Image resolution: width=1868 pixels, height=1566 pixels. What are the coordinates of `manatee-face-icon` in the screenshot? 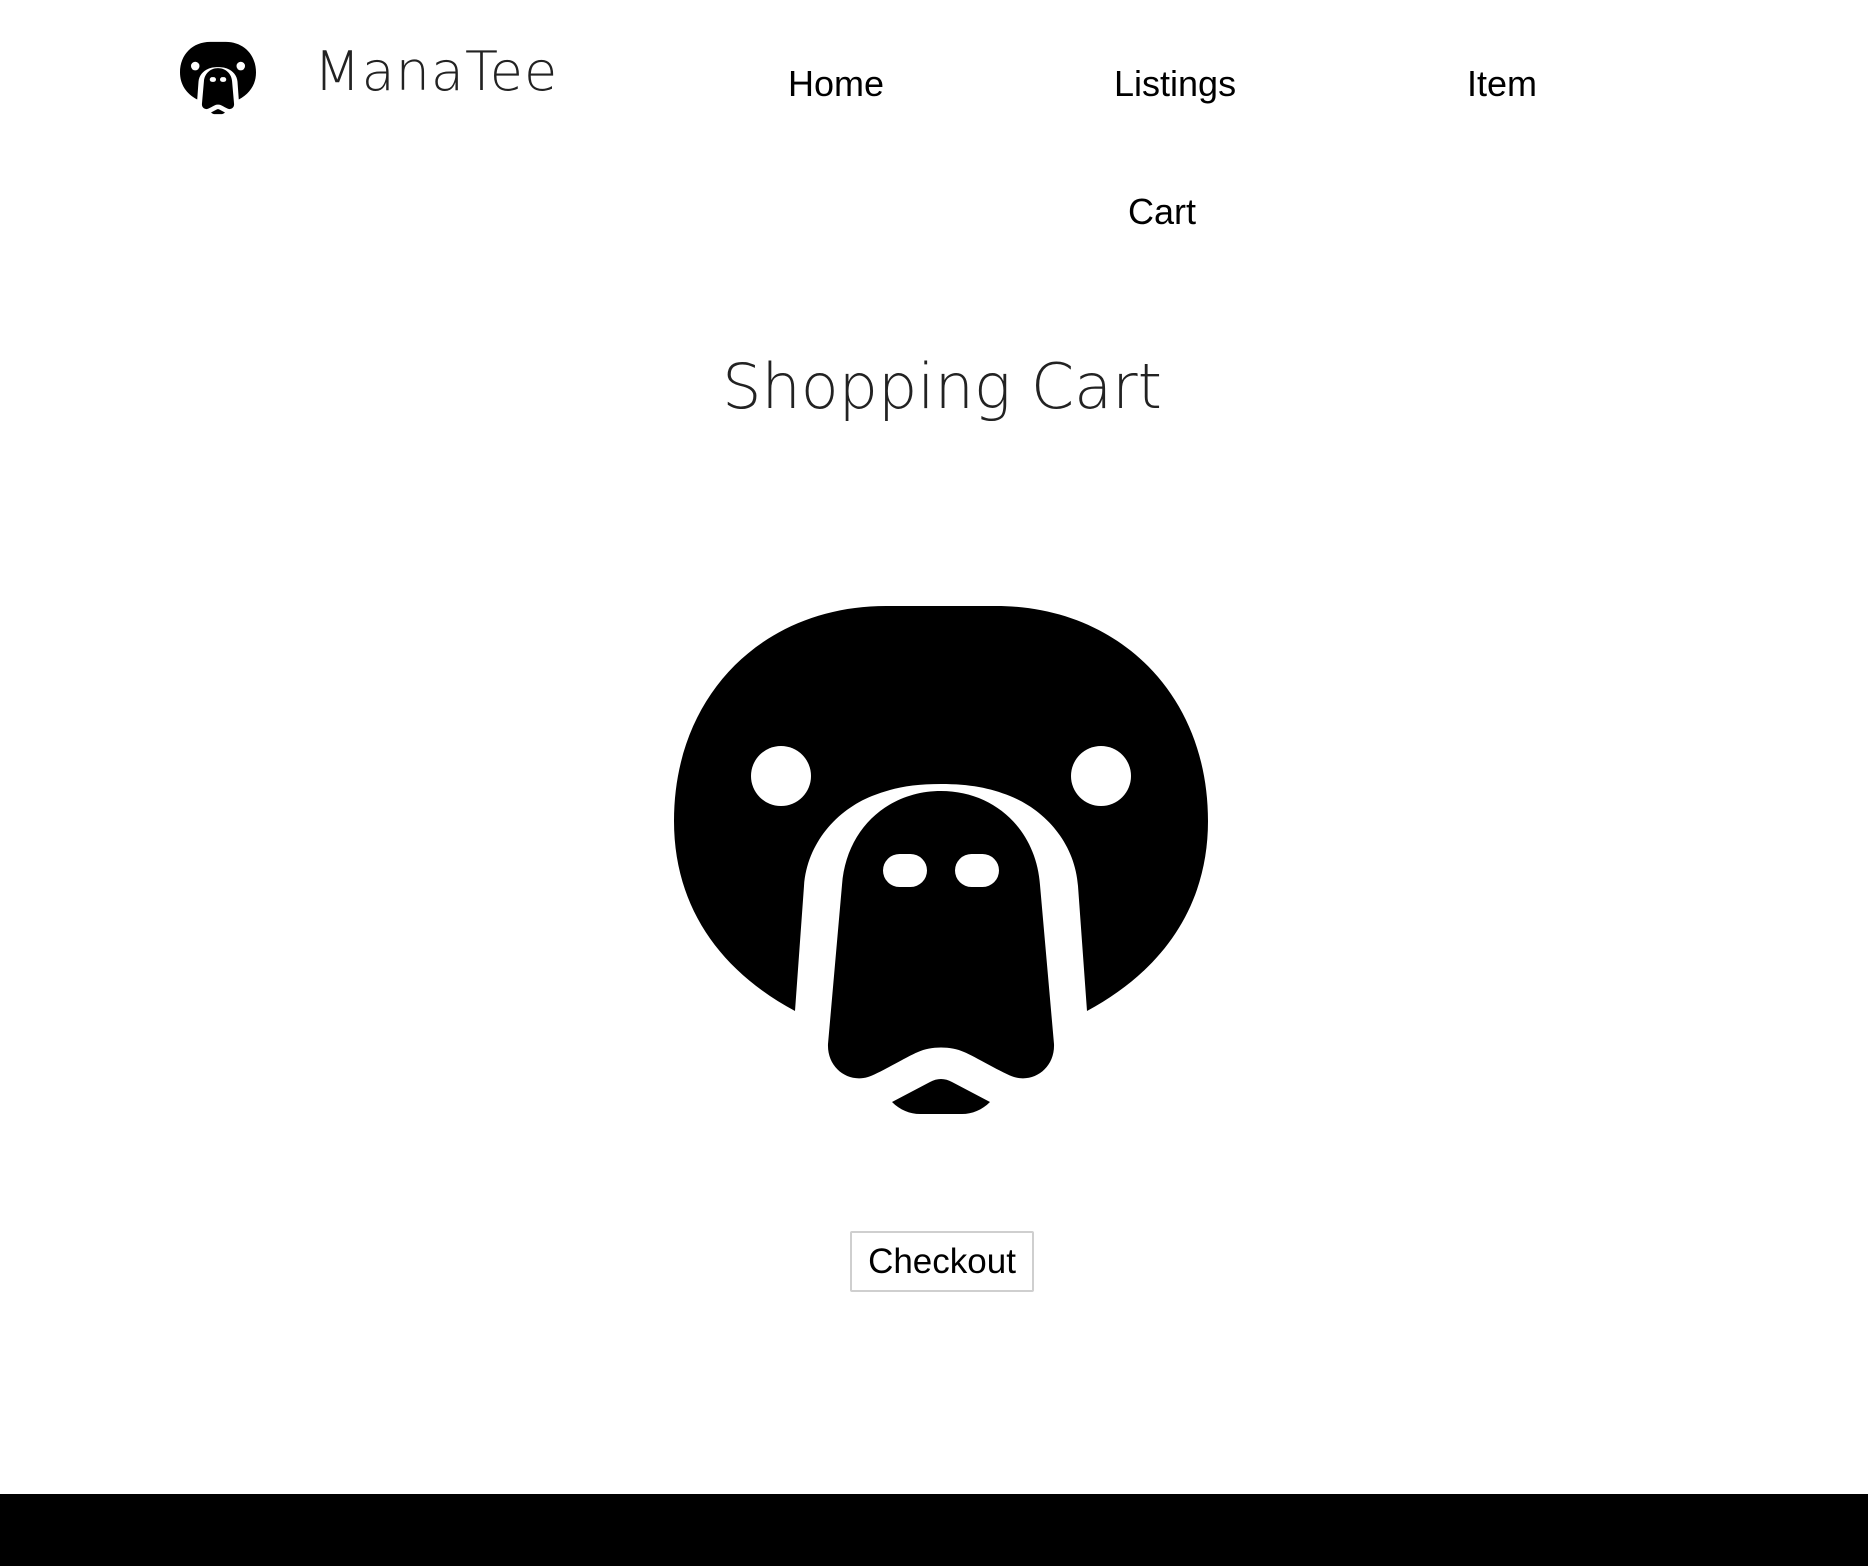 It's located at (941, 860).